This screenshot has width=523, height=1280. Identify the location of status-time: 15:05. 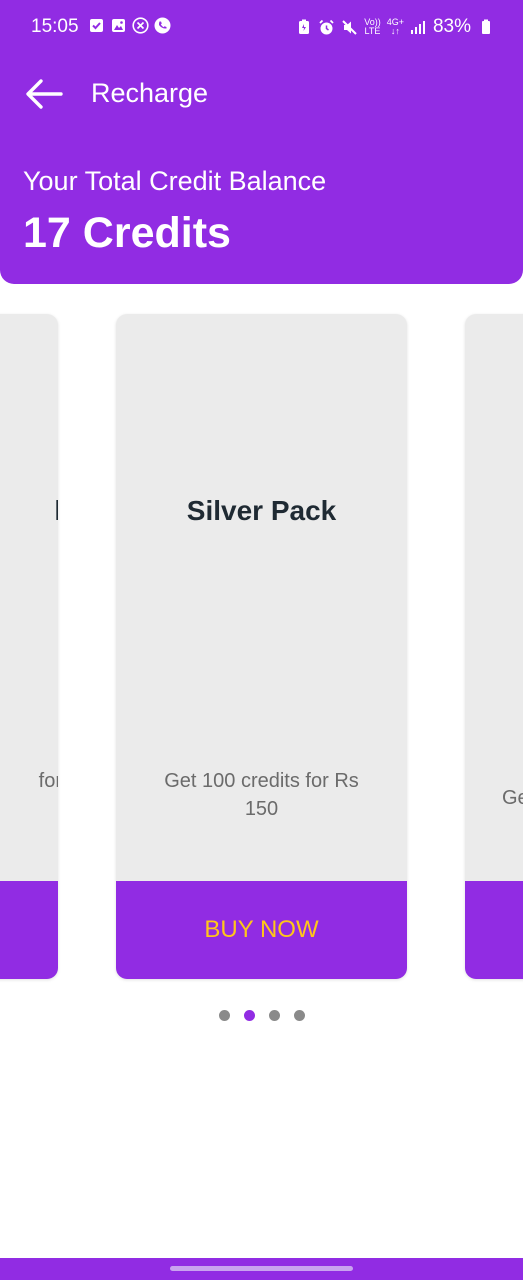
(55, 26).